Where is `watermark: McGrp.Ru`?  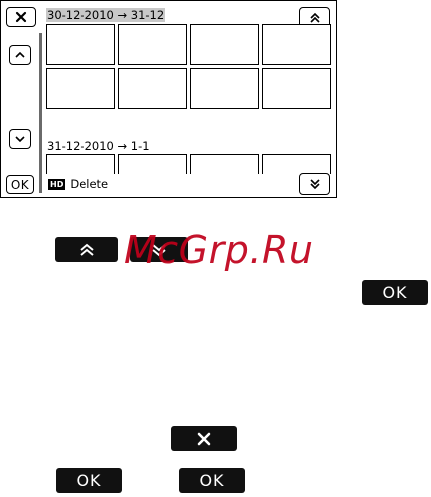 watermark: McGrp.Ru is located at coordinates (219, 250).